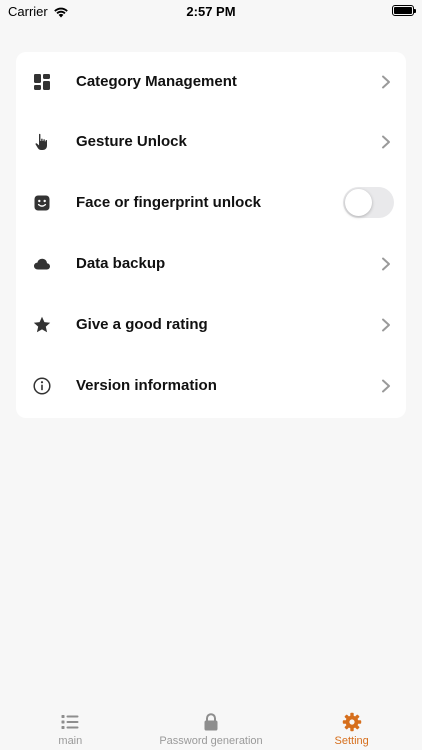  Describe the element at coordinates (42, 142) in the screenshot. I see `hand-pointer-icon` at that location.